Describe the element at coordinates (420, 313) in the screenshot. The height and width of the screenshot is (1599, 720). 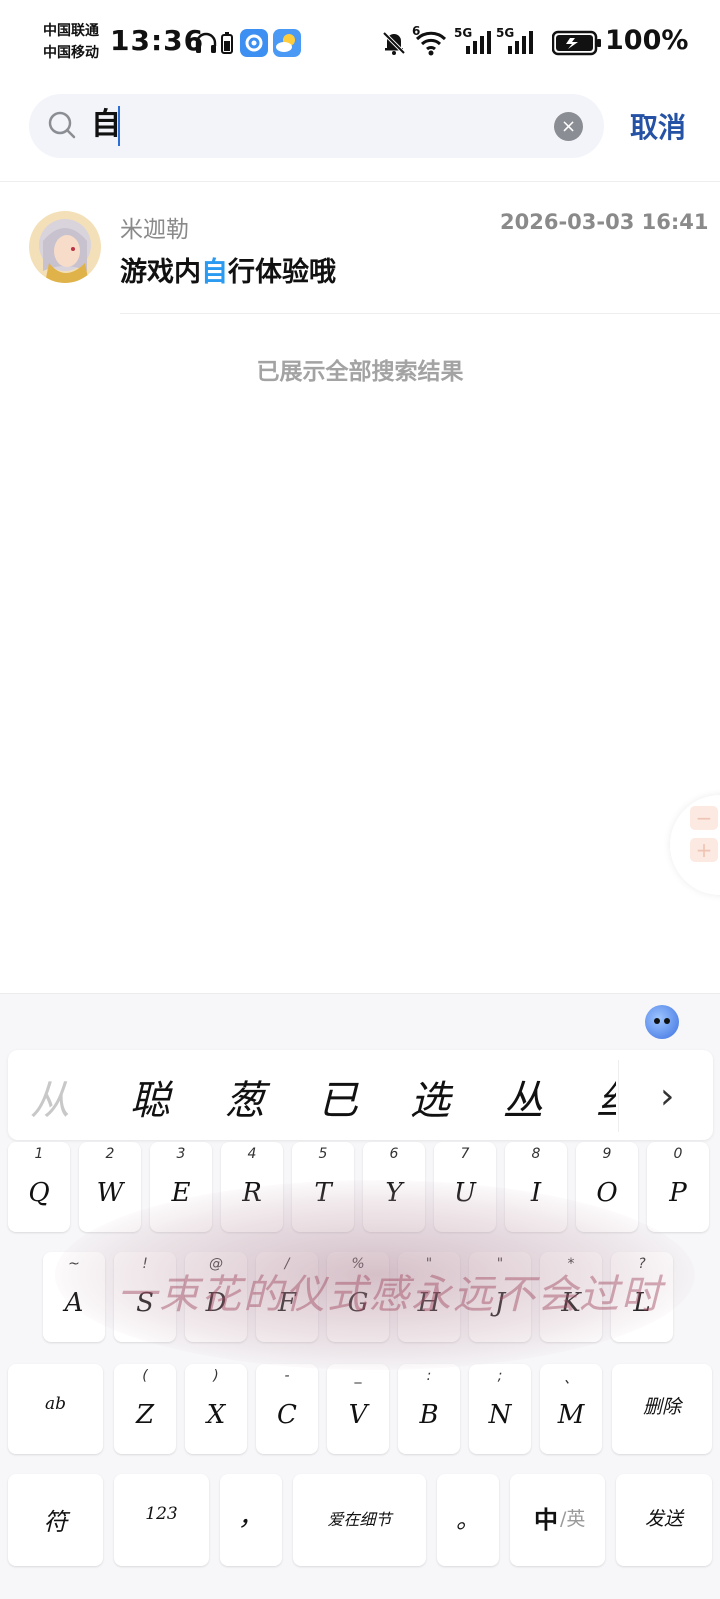
I see `result-divider` at that location.